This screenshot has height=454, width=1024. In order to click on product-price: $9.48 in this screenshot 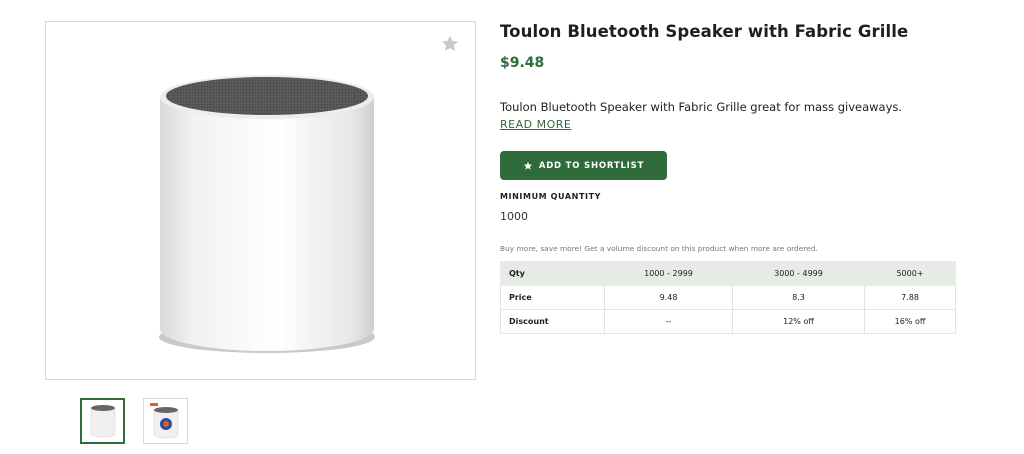, I will do `click(522, 63)`.